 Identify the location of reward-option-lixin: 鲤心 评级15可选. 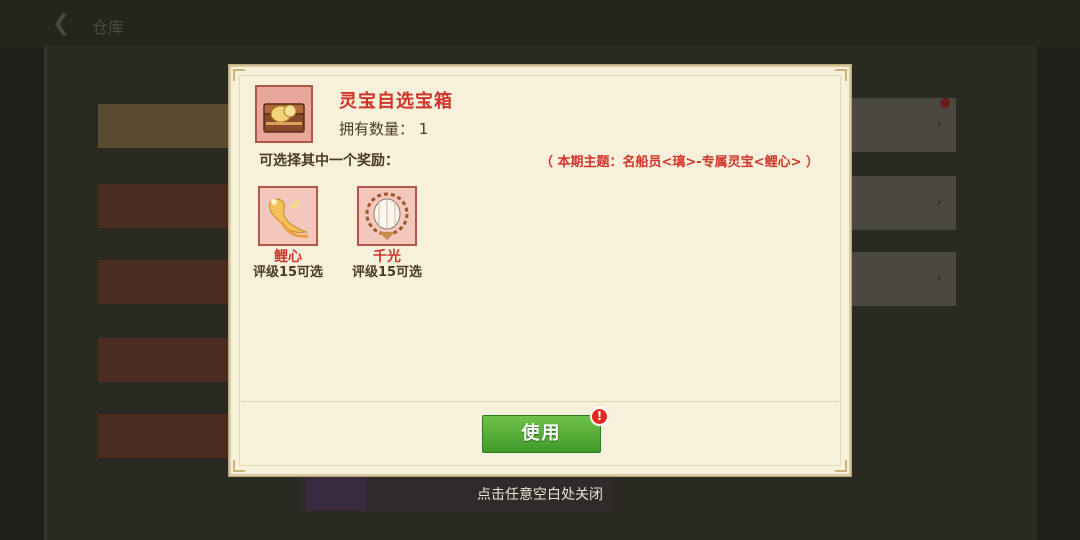
(288, 233).